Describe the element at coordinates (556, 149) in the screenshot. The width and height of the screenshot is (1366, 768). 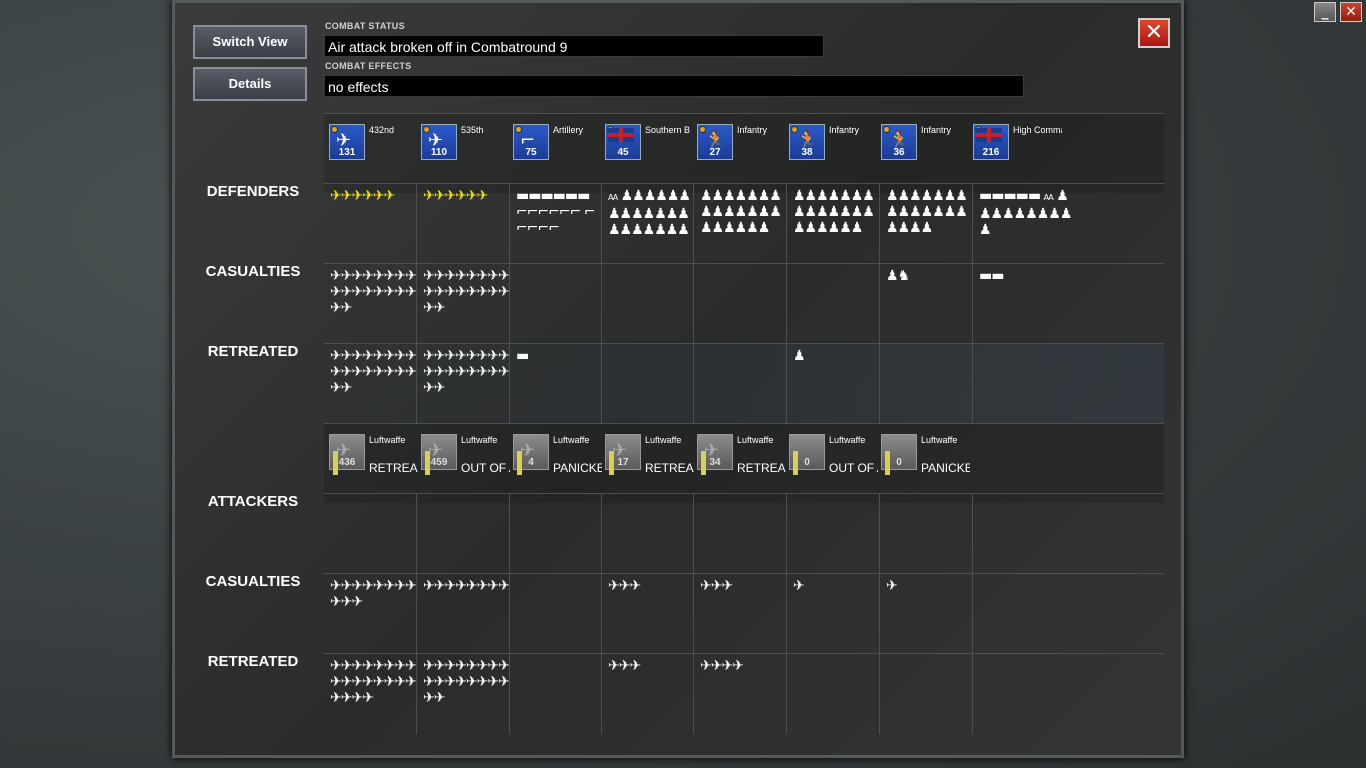
I see `defender-unit: ⌐ 75 Artillery` at that location.